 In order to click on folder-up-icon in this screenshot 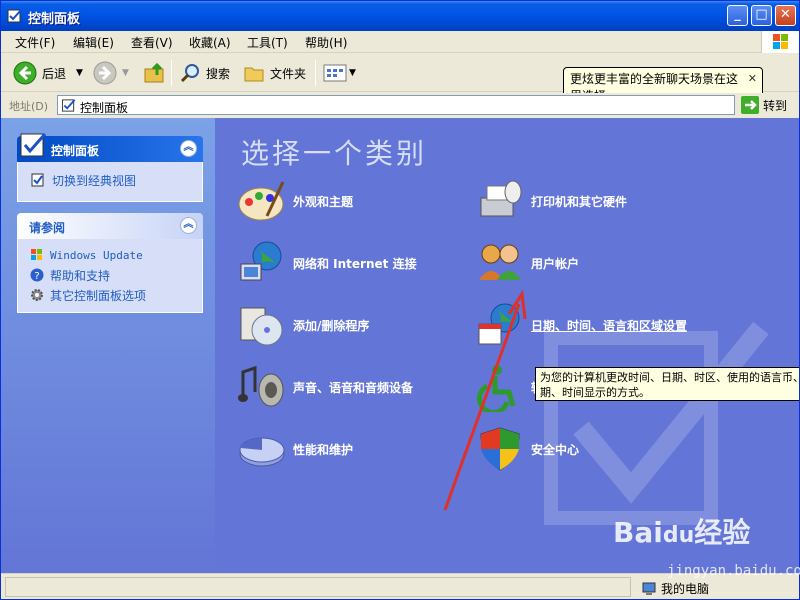, I will do `click(154, 72)`.